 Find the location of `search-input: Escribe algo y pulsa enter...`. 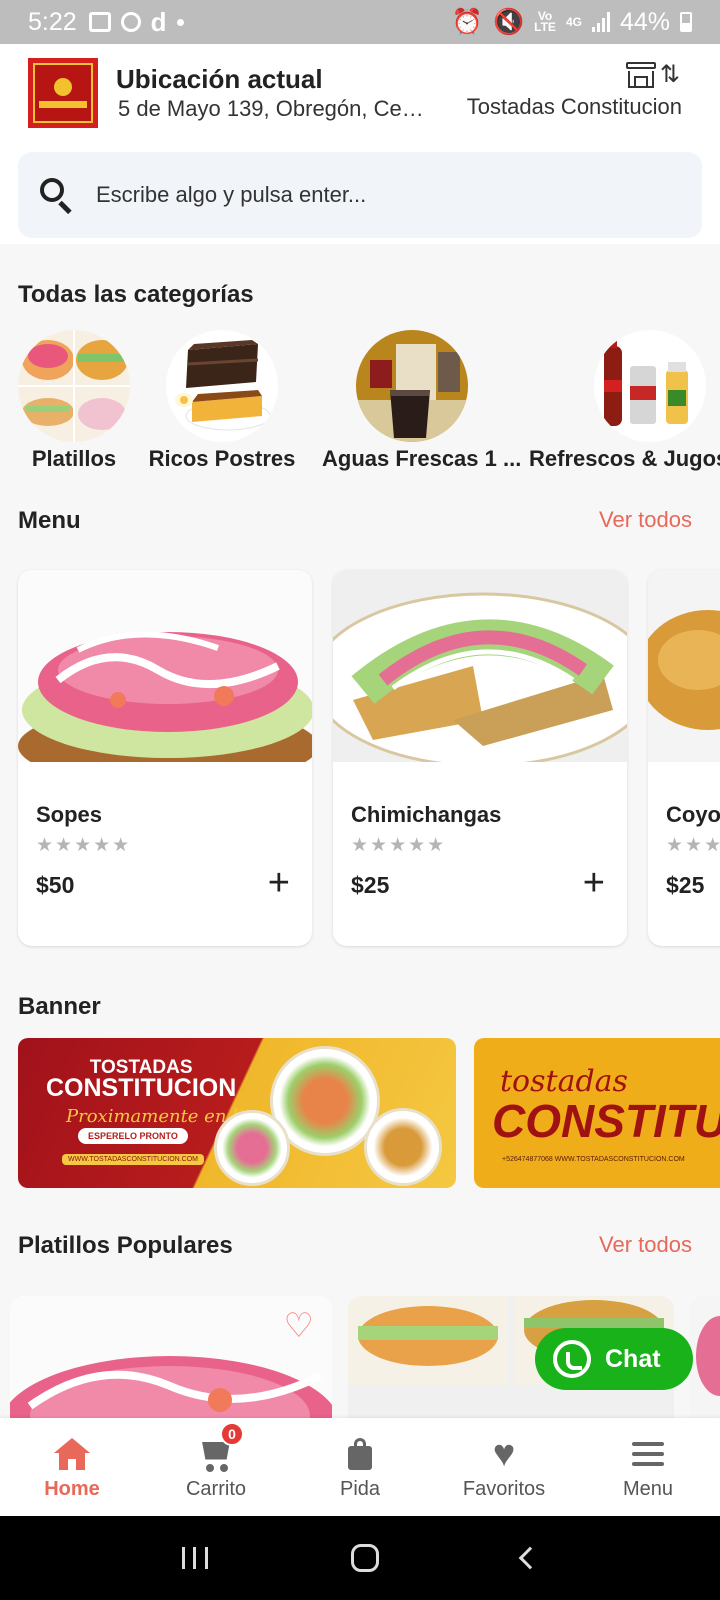

search-input: Escribe algo y pulsa enter... is located at coordinates (231, 195).